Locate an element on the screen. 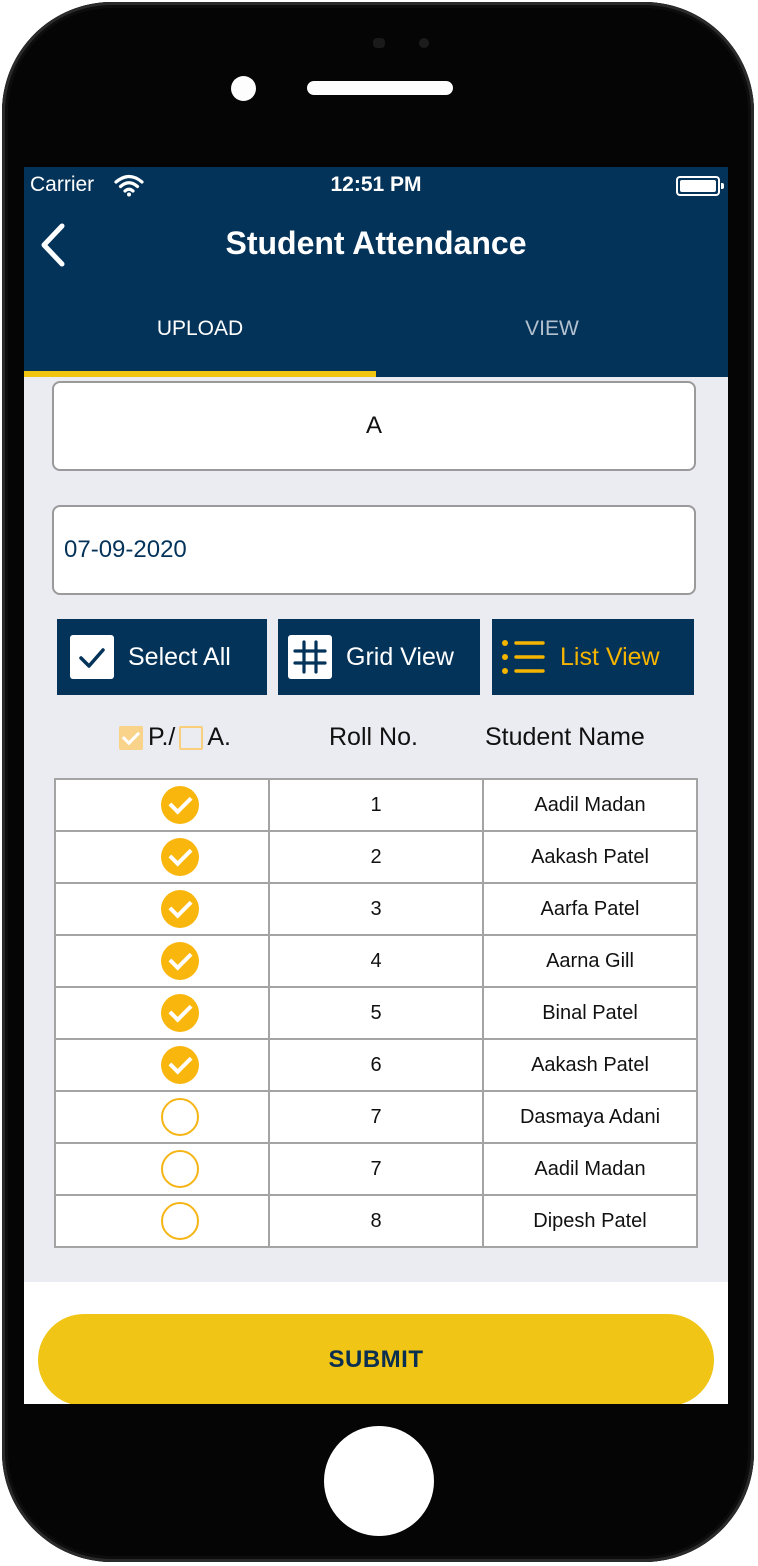 The image size is (758, 1566). clock: 12:51 PM is located at coordinates (376, 184).